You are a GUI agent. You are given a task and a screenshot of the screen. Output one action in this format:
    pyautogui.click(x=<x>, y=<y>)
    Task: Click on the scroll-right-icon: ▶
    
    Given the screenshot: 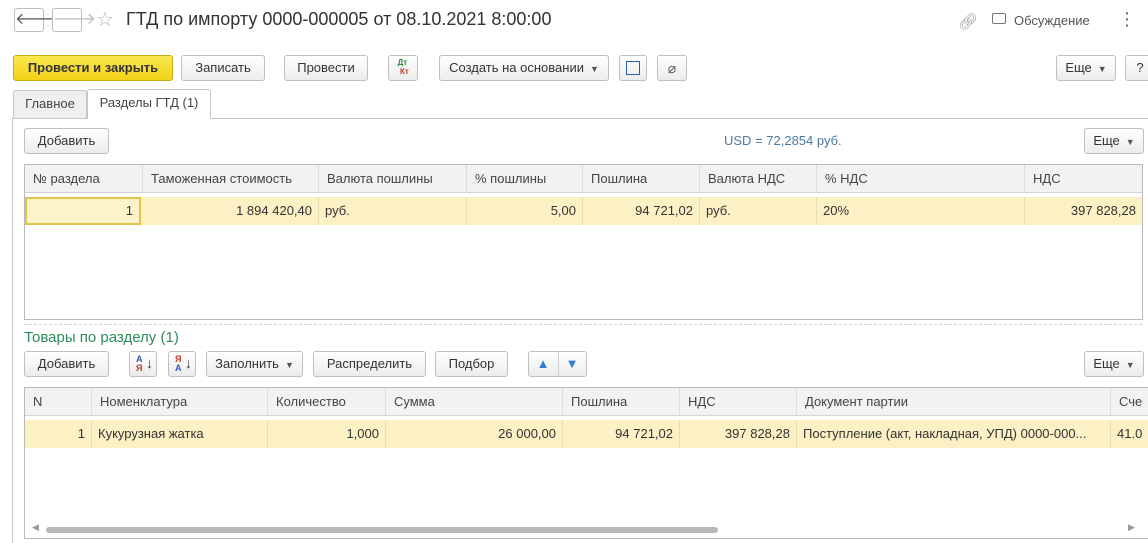 What is the action you would take?
    pyautogui.click(x=1131, y=527)
    